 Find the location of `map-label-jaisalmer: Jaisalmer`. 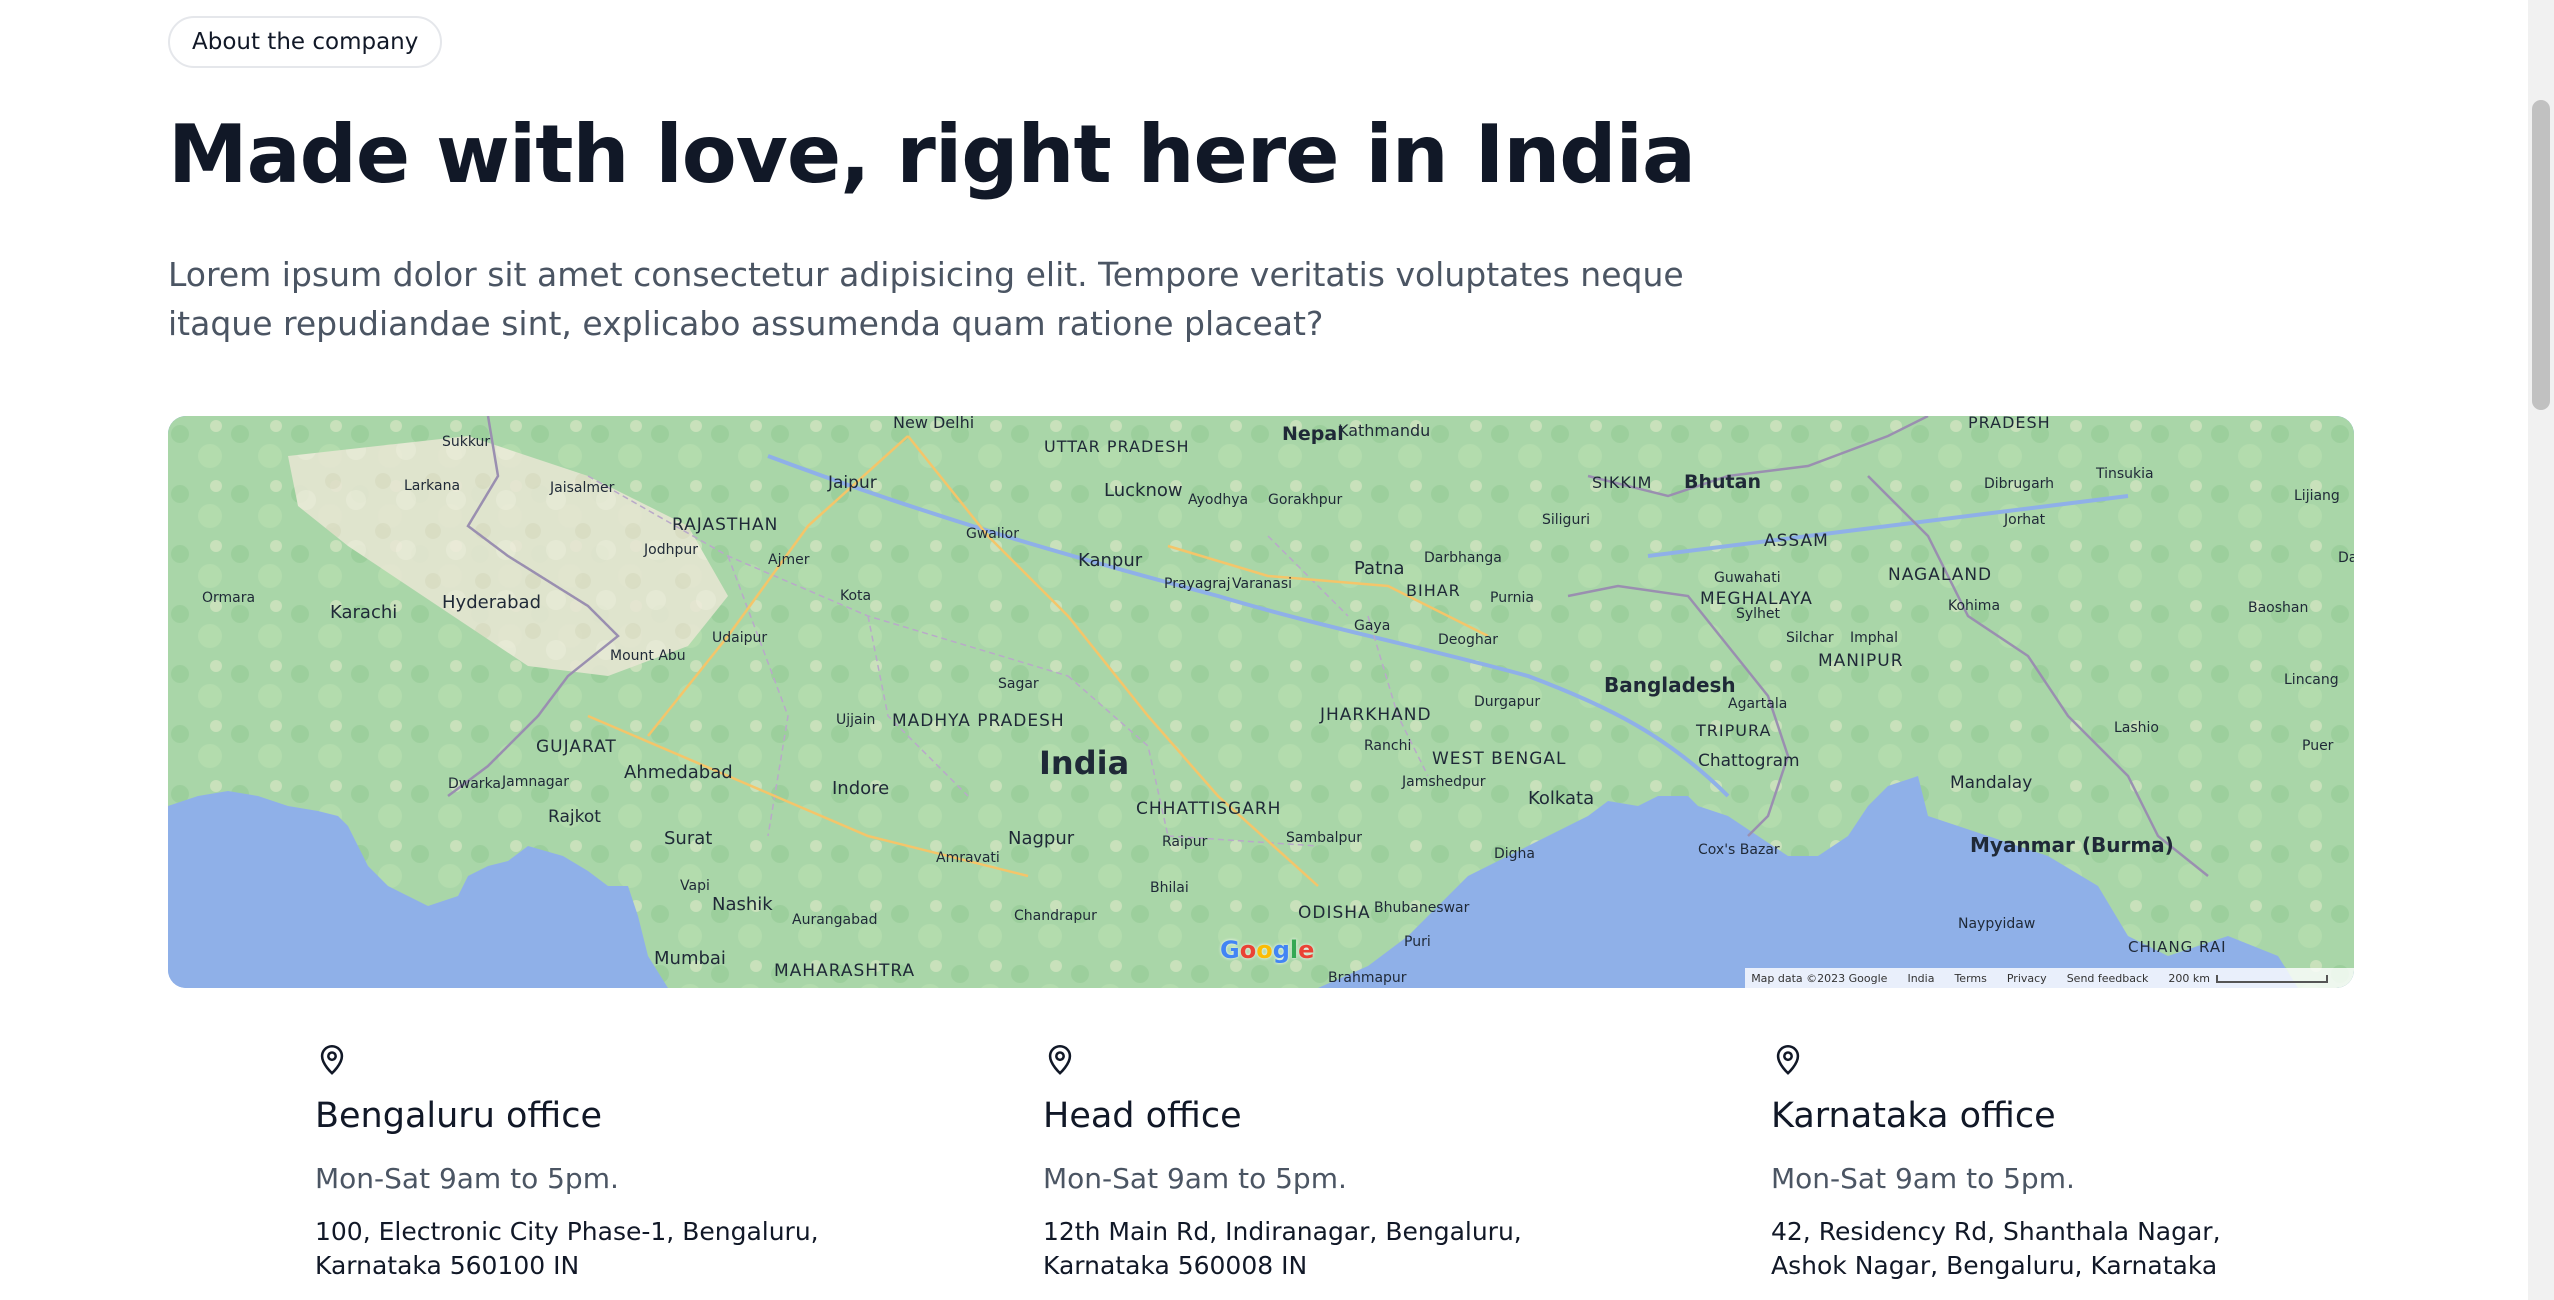

map-label-jaisalmer: Jaisalmer is located at coordinates (582, 488).